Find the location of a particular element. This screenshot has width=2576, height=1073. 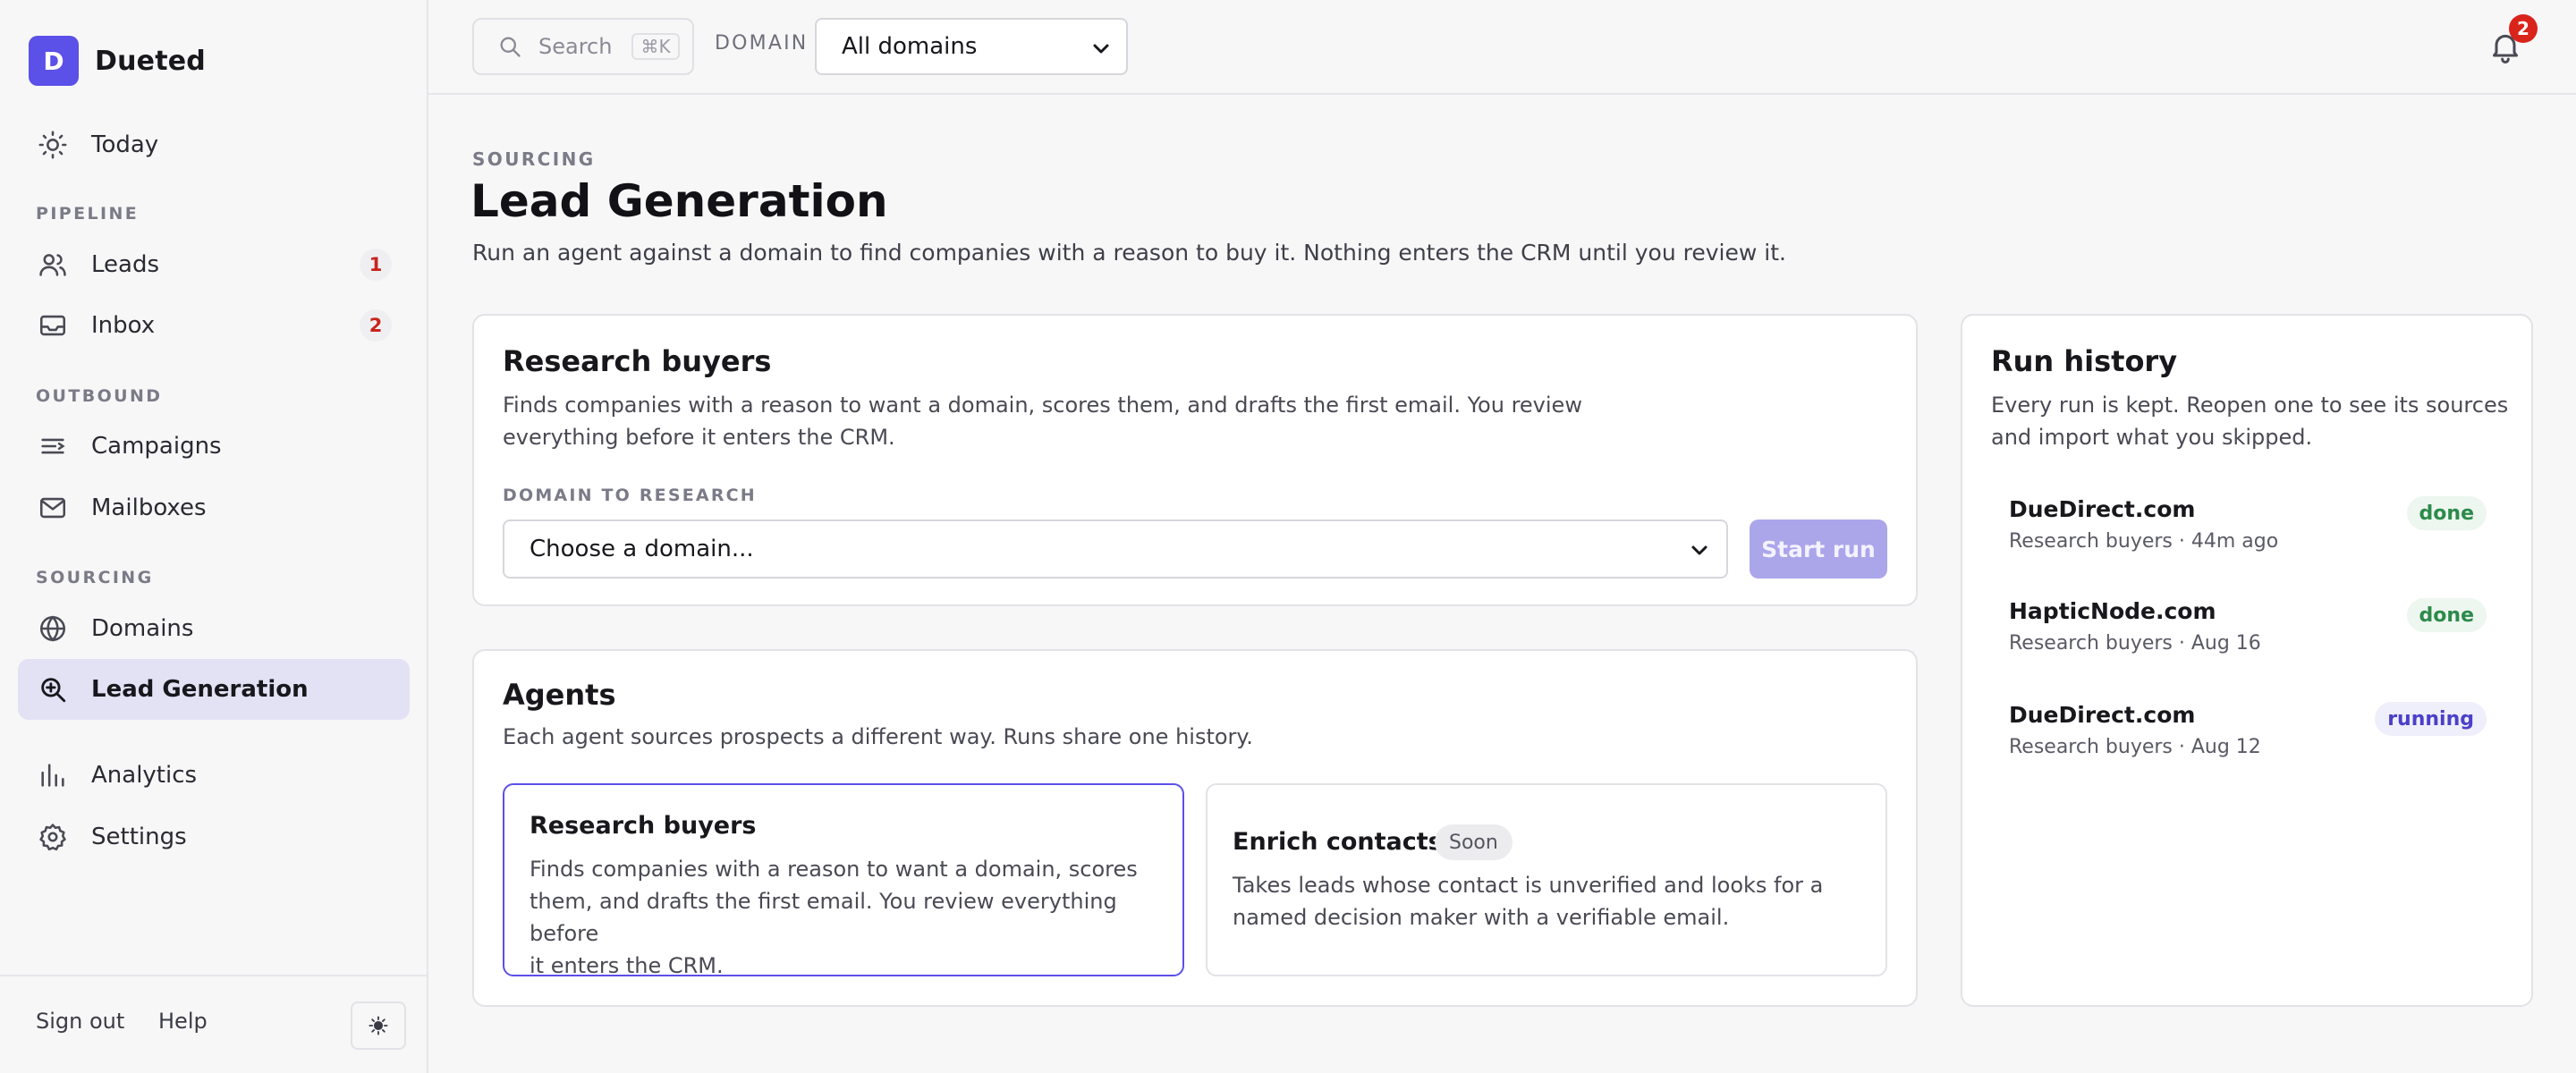

sidebar-item-label: Leads is located at coordinates (125, 264).